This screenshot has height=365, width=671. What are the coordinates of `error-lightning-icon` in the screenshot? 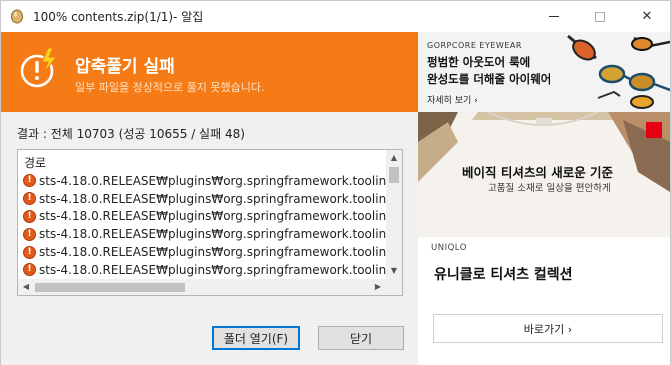 It's located at (38, 67).